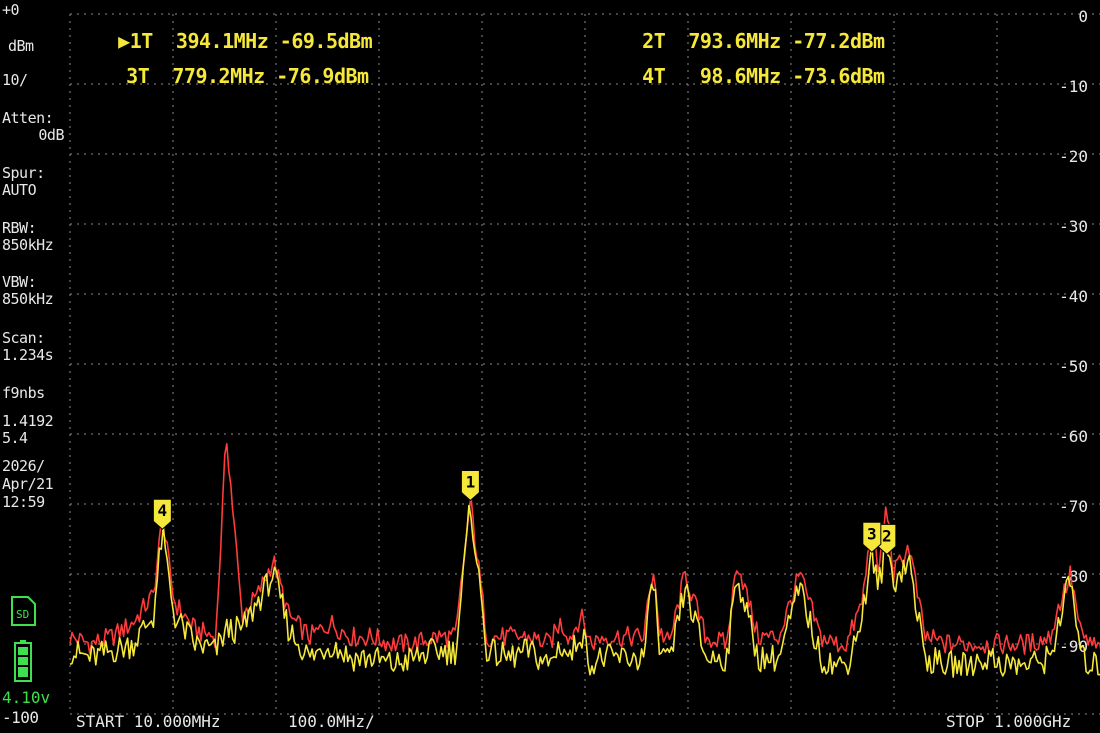 This screenshot has height=733, width=1100. Describe the element at coordinates (1073, 226) in the screenshot. I see `y-tick-label: -30` at that location.